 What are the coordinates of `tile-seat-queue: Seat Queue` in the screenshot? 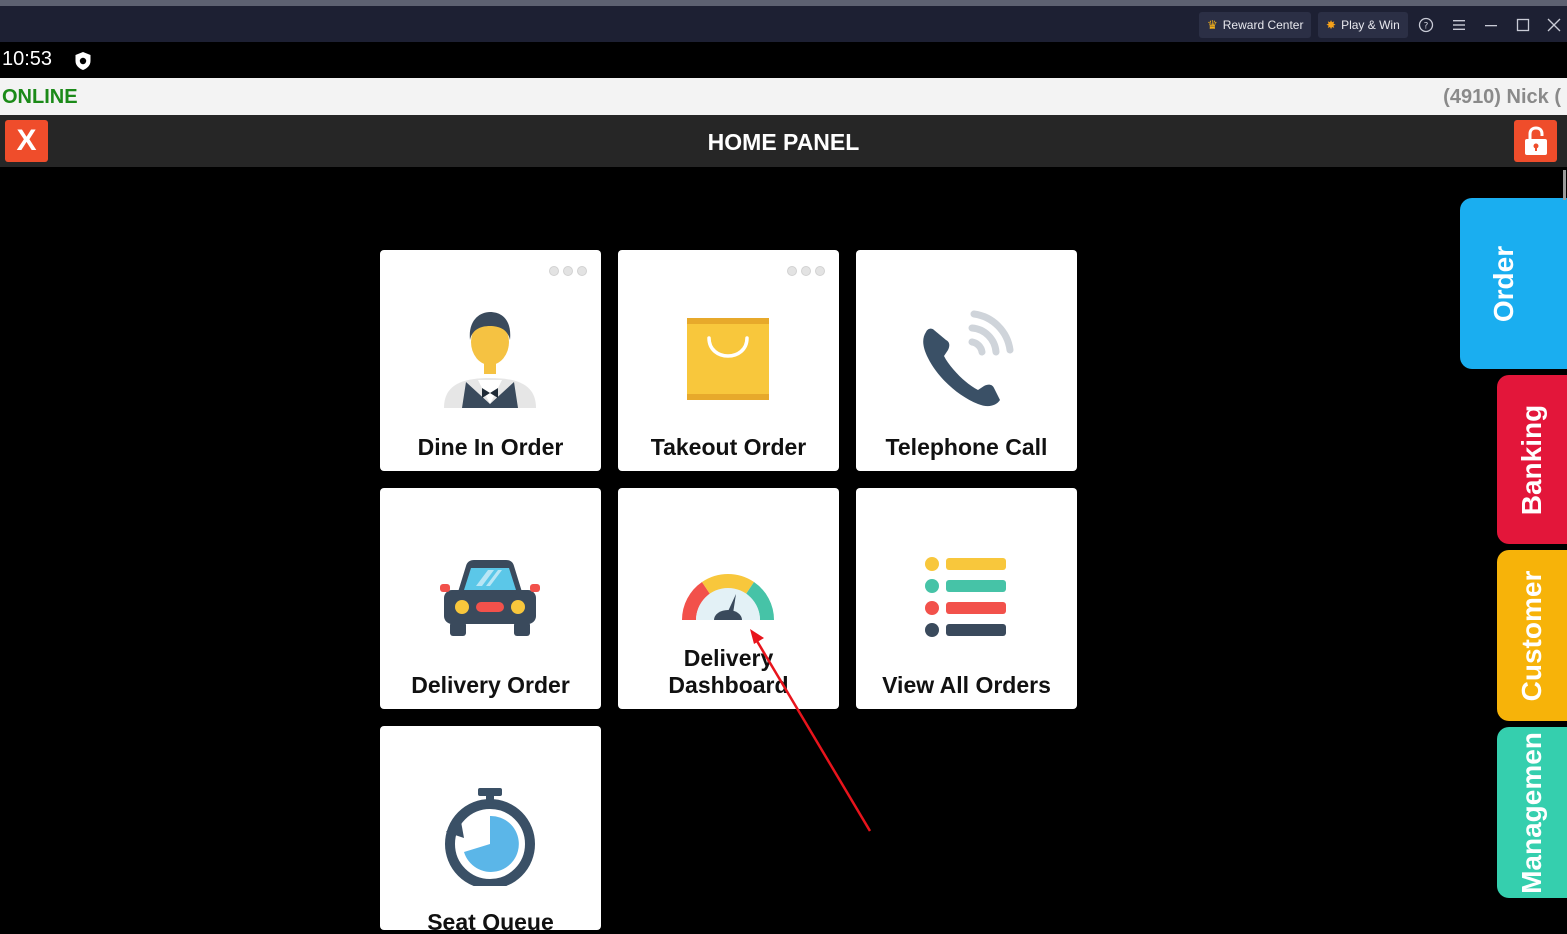 It's located at (490, 828).